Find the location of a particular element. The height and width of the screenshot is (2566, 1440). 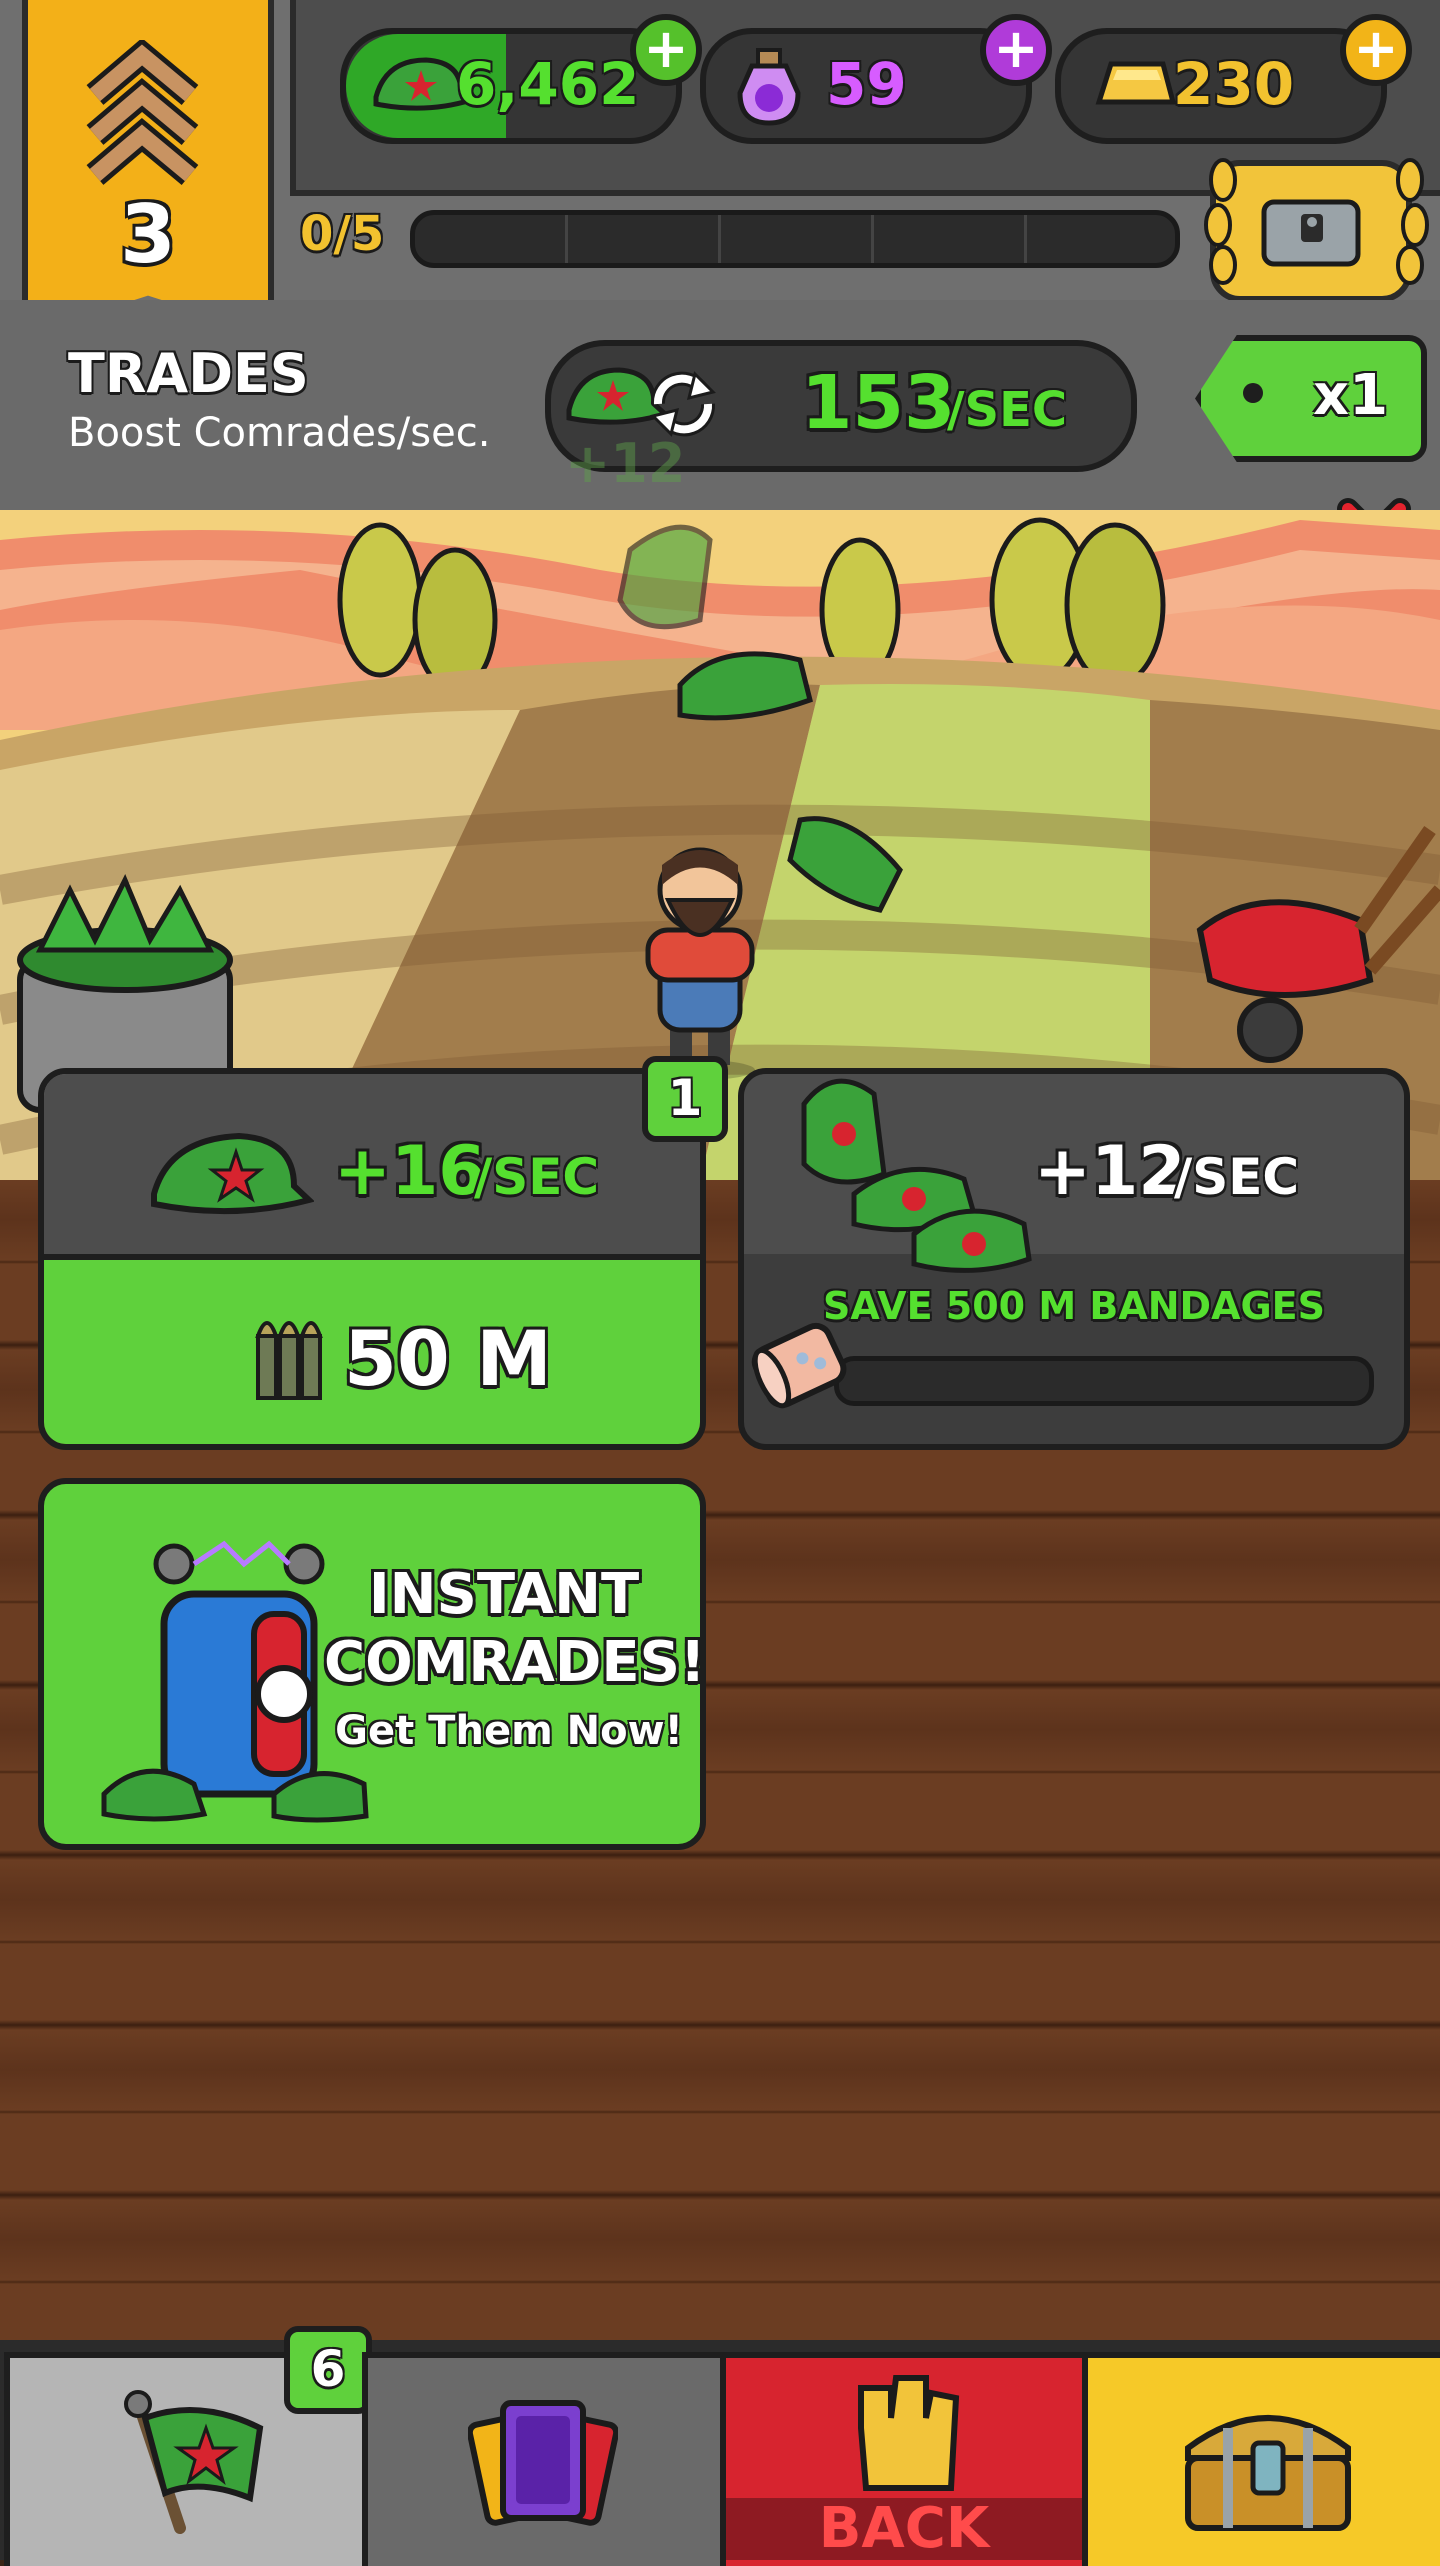

chevron-rank-icon is located at coordinates (142, 112).